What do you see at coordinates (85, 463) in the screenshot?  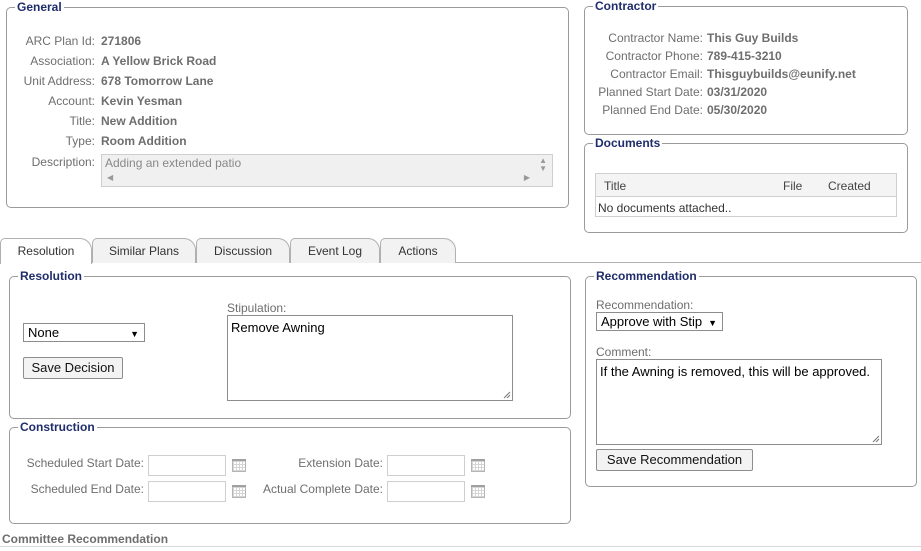 I see `scheduled-start-label: Scheduled Start Date:` at bounding box center [85, 463].